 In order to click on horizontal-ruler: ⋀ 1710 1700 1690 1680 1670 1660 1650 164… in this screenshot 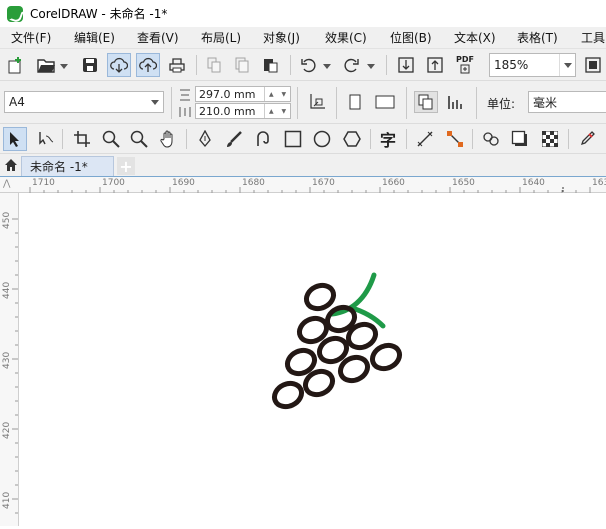, I will do `click(303, 184)`.